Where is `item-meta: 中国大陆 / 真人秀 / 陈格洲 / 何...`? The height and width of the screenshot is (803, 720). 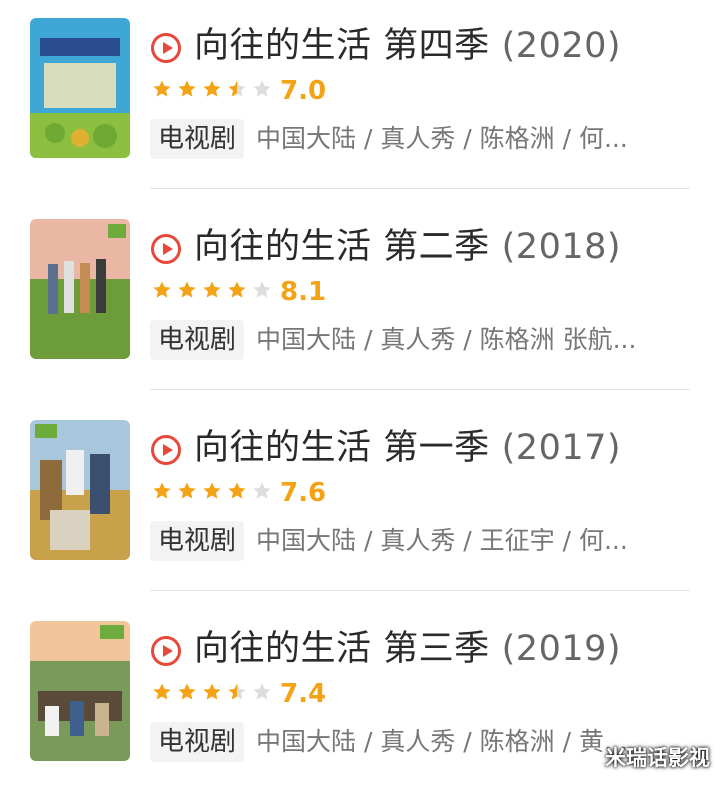 item-meta: 中国大陆 / 真人秀 / 陈格洲 / 何... is located at coordinates (442, 138).